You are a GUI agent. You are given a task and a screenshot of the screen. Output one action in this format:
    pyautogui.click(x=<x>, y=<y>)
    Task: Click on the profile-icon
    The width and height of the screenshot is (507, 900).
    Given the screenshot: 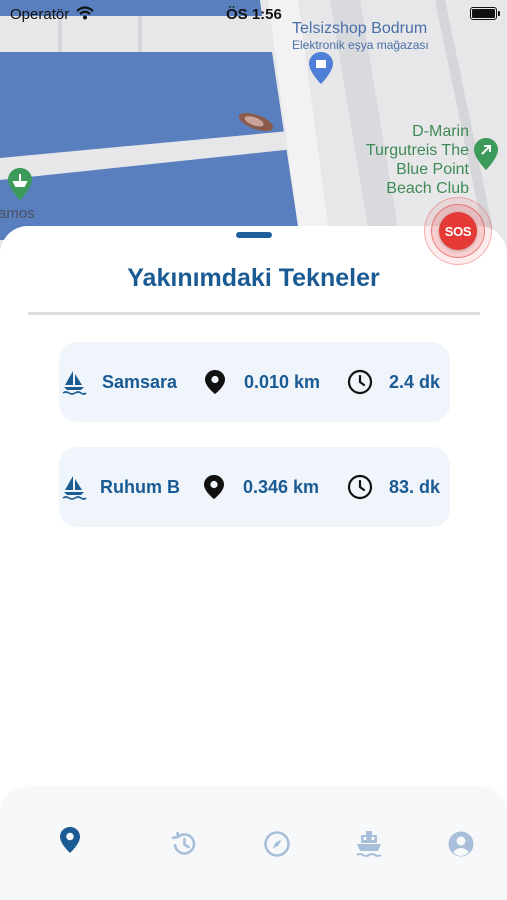 What is the action you would take?
    pyautogui.click(x=461, y=844)
    